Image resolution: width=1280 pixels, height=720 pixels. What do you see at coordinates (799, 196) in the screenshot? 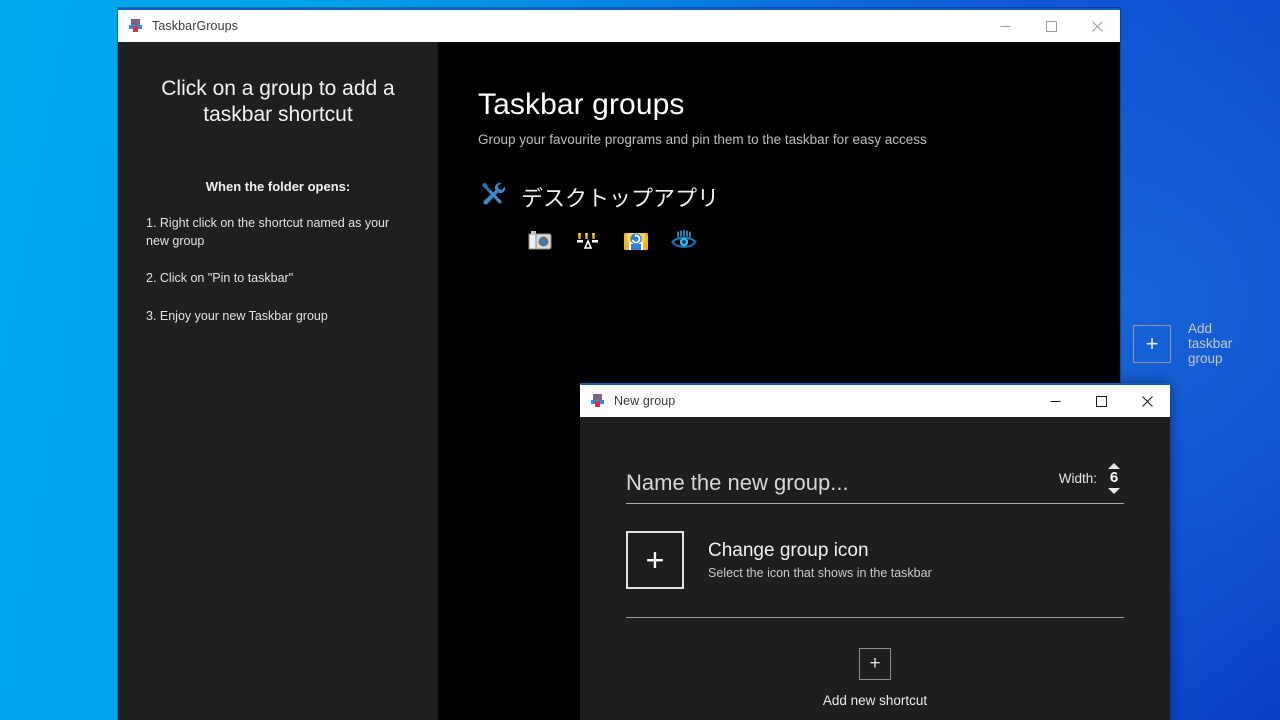
I see `group-header: デスクトップアプリ` at bounding box center [799, 196].